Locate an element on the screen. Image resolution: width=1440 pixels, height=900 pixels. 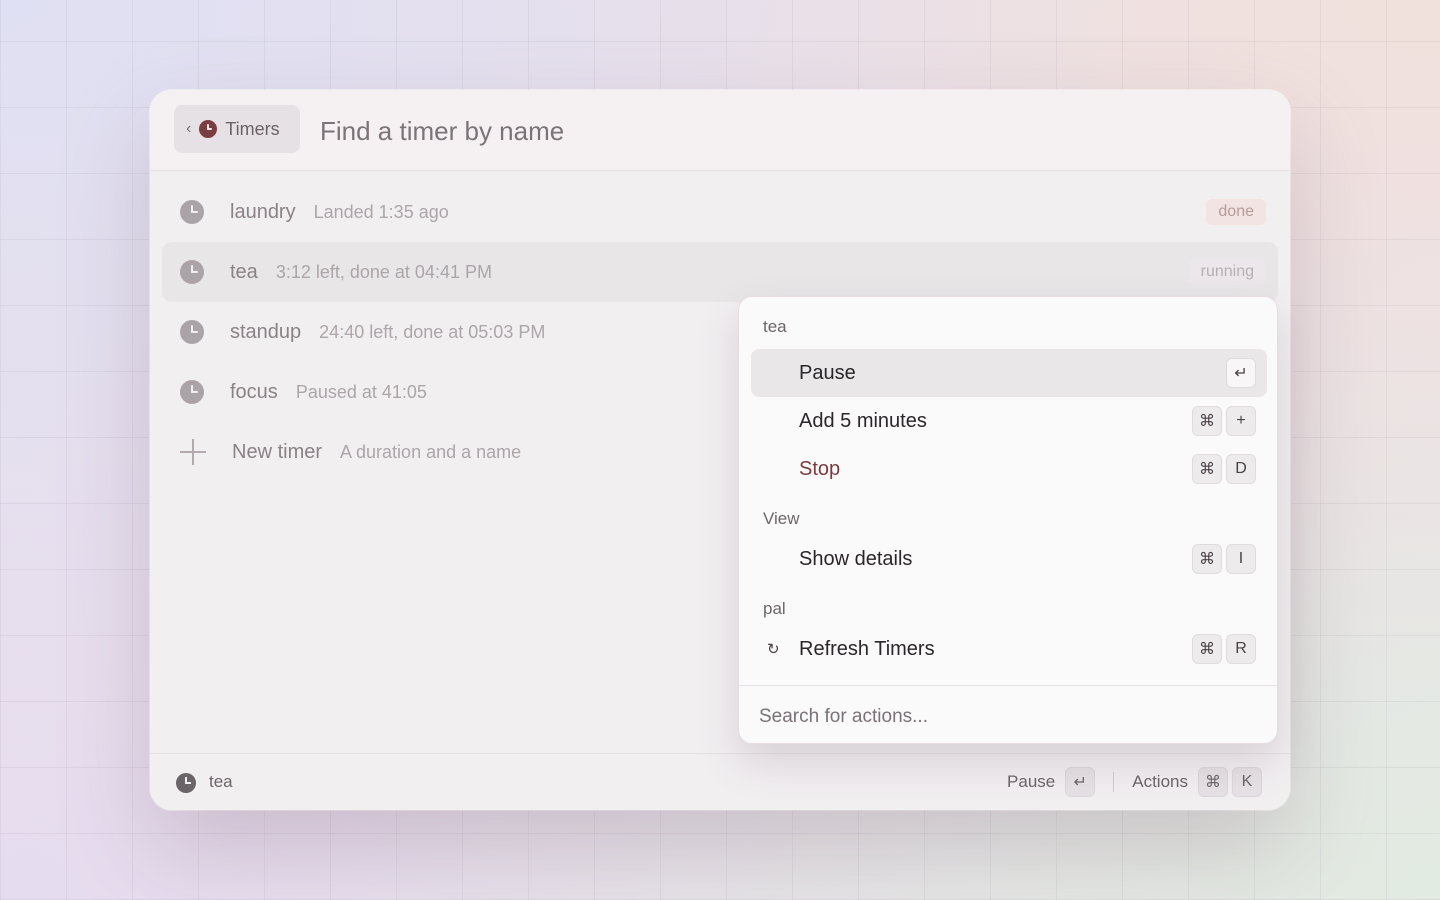
d-key: D is located at coordinates (1241, 469).